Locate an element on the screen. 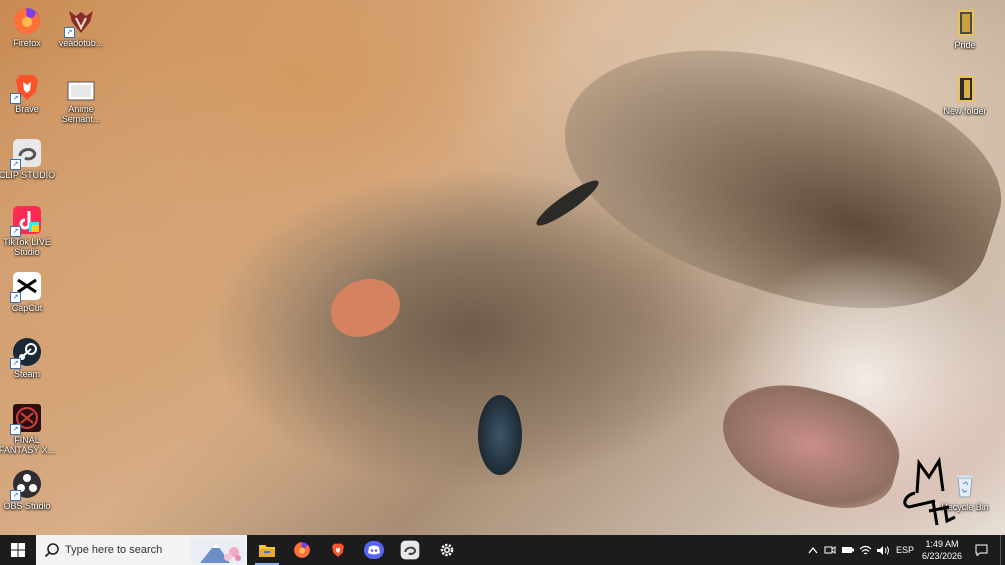 This screenshot has height=565, width=1005. chevron-up-icon is located at coordinates (813, 550).